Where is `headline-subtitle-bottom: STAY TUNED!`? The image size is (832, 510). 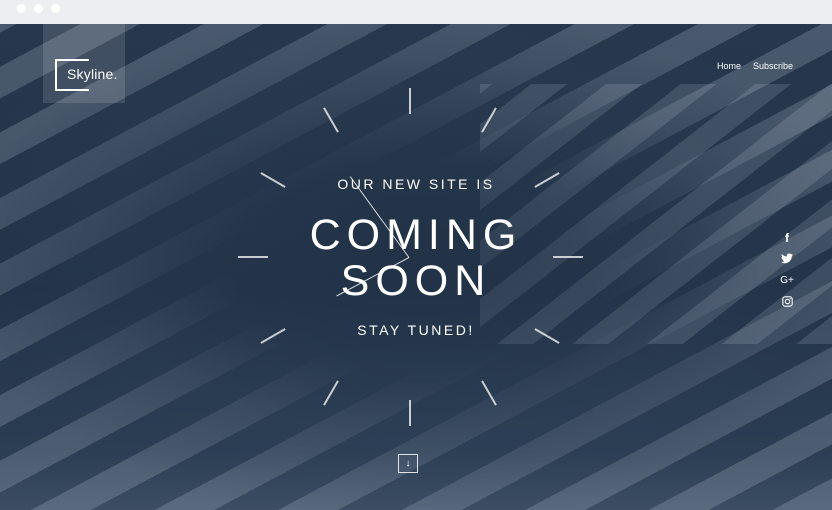 headline-subtitle-bottom: STAY TUNED! is located at coordinates (416, 330).